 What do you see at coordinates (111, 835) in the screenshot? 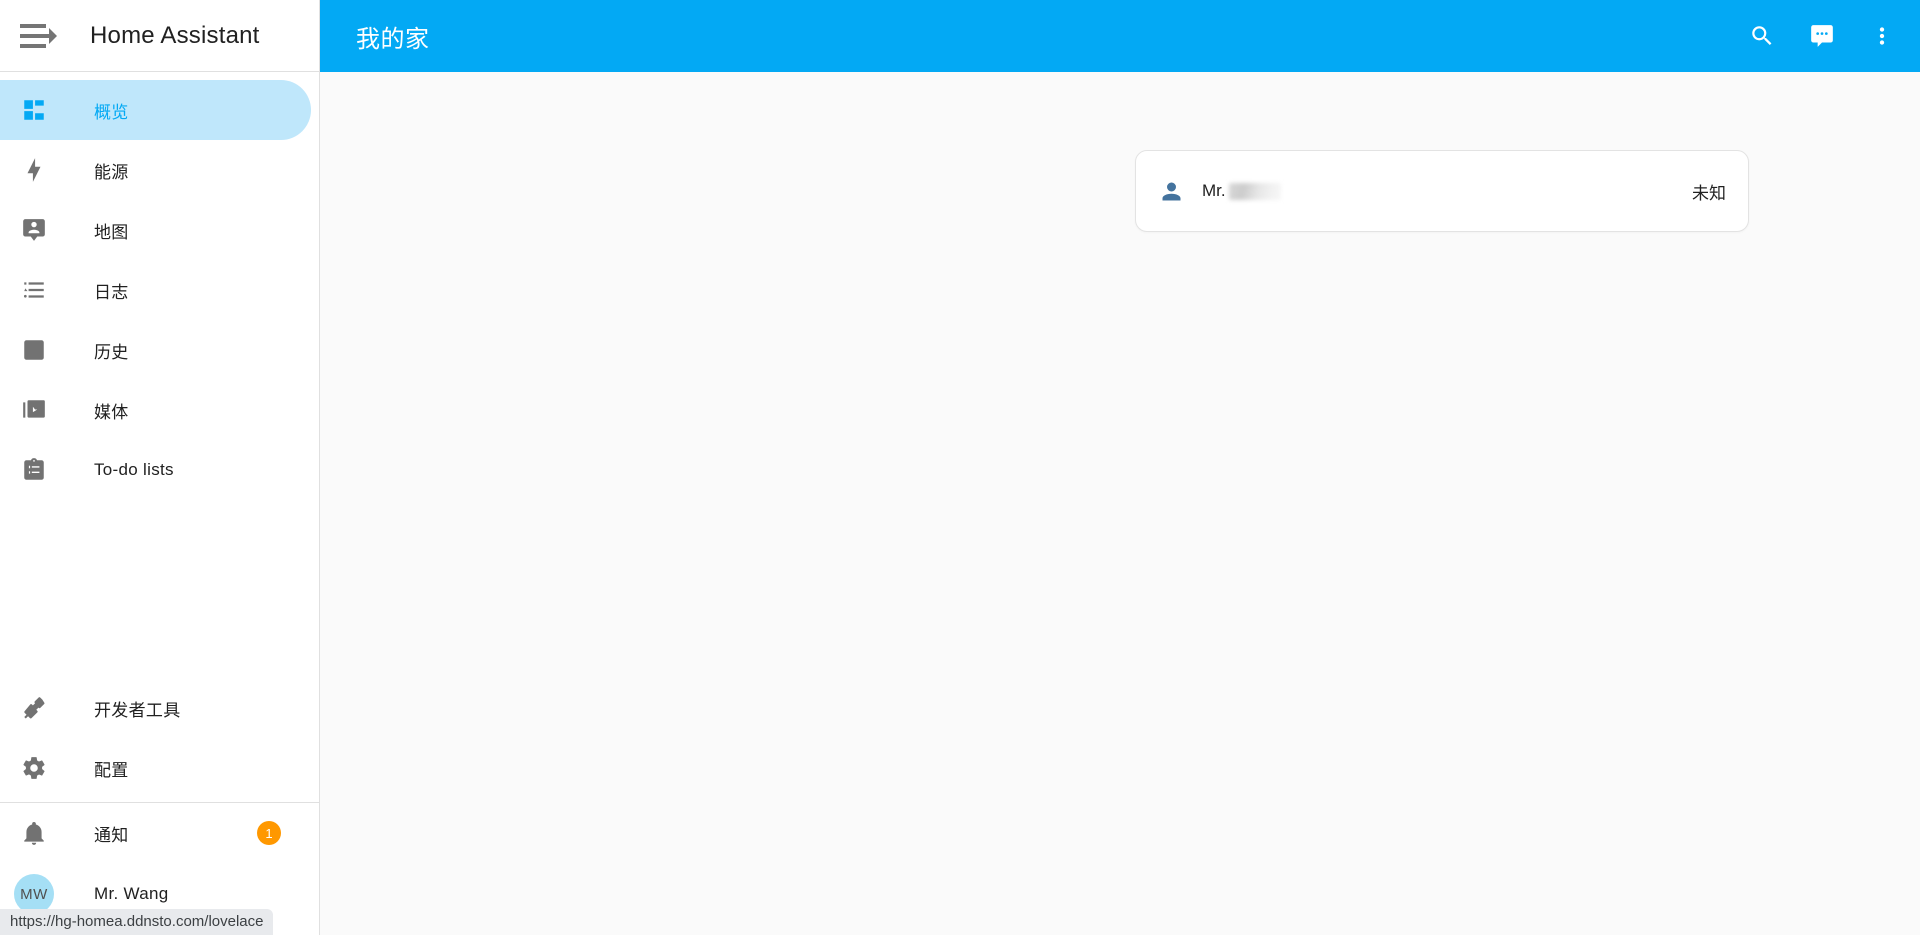
I see `sidebar-item-label: 通知` at bounding box center [111, 835].